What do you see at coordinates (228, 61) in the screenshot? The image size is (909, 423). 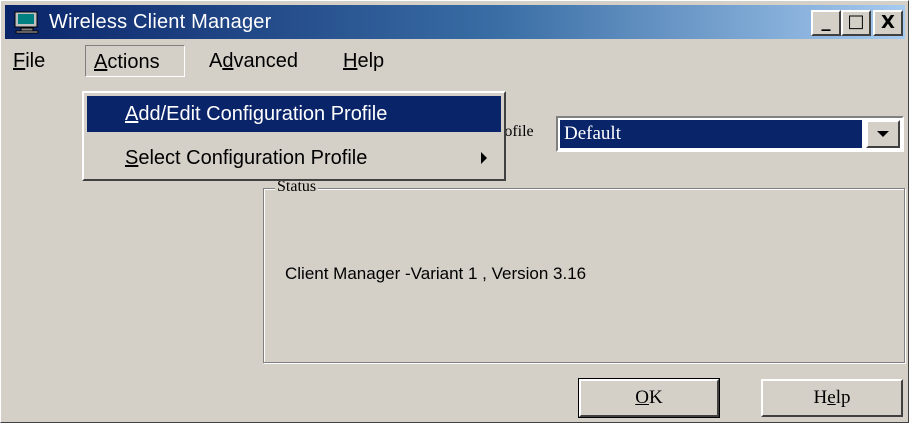 I see `menu-advanced-accel: d` at bounding box center [228, 61].